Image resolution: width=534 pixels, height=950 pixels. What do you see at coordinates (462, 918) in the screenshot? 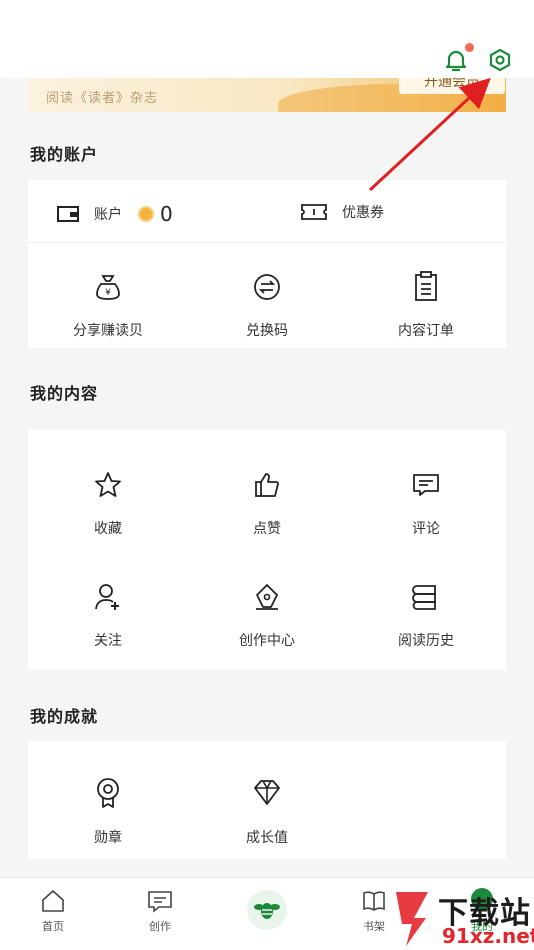
I see `site-watermark: 下载站 91xz.net` at bounding box center [462, 918].